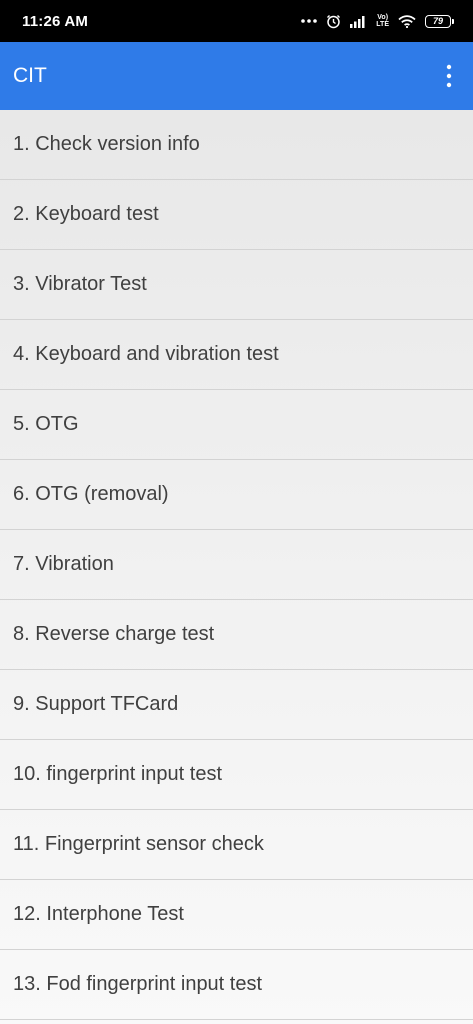 The image size is (473, 1024). I want to click on list-item-label: 7. Vibration, so click(63, 564).